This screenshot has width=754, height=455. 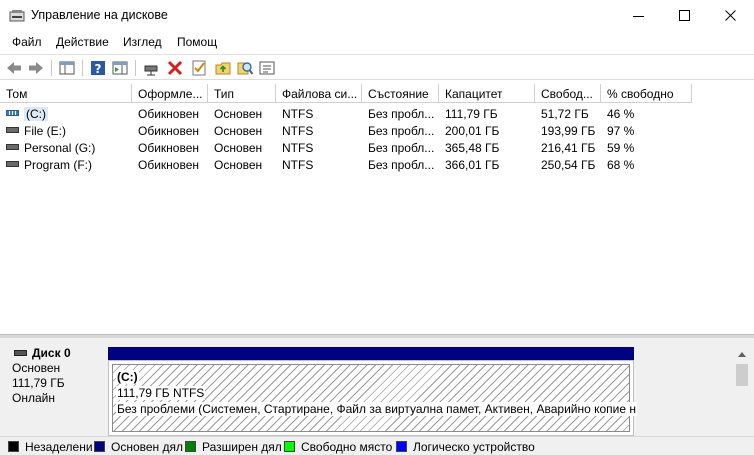 I want to click on volume-capacity: 366,01 ГБ, so click(x=472, y=165).